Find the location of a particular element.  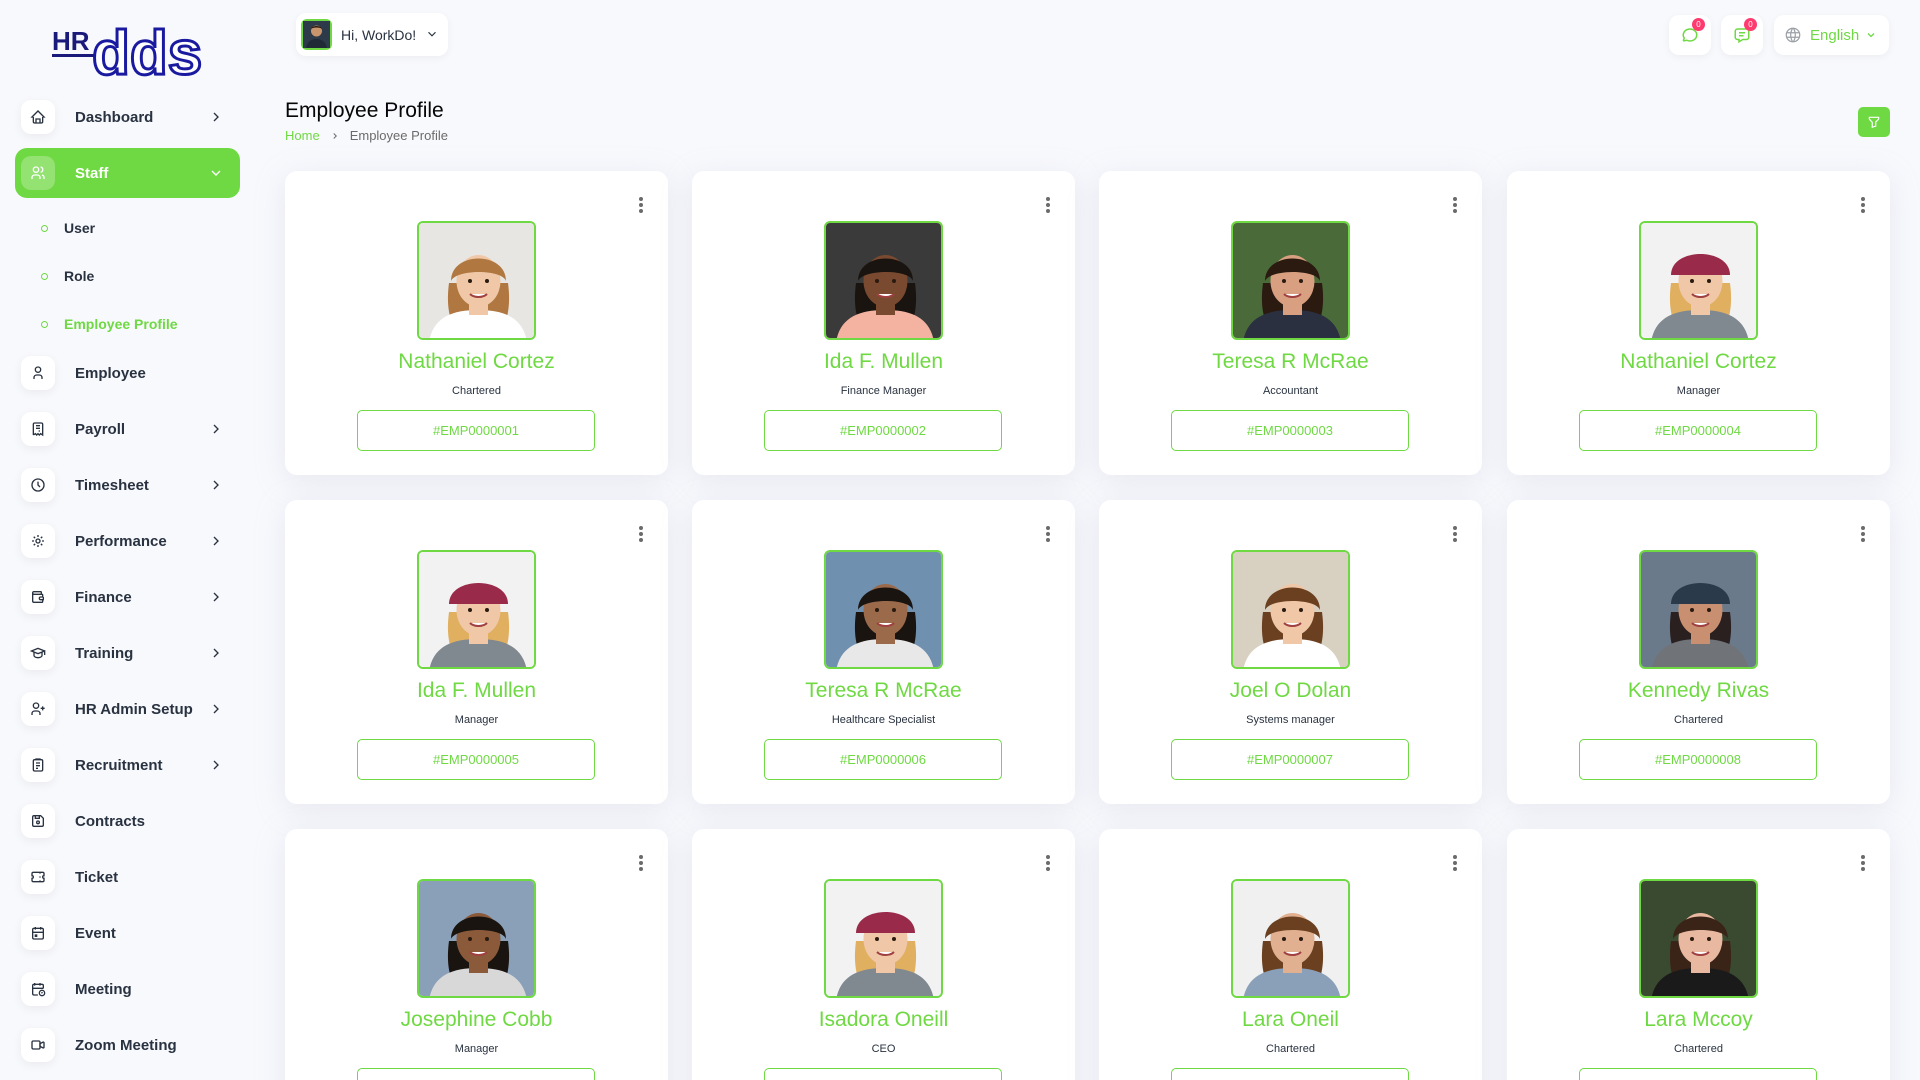

home-icon is located at coordinates (38, 117).